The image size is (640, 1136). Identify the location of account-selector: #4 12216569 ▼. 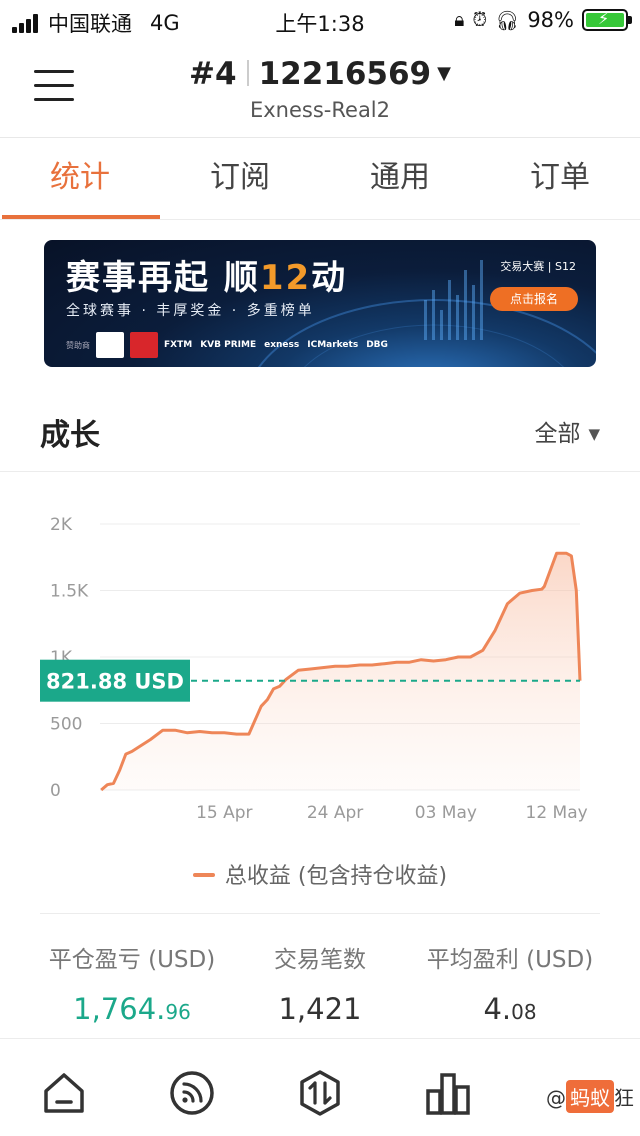
(320, 74).